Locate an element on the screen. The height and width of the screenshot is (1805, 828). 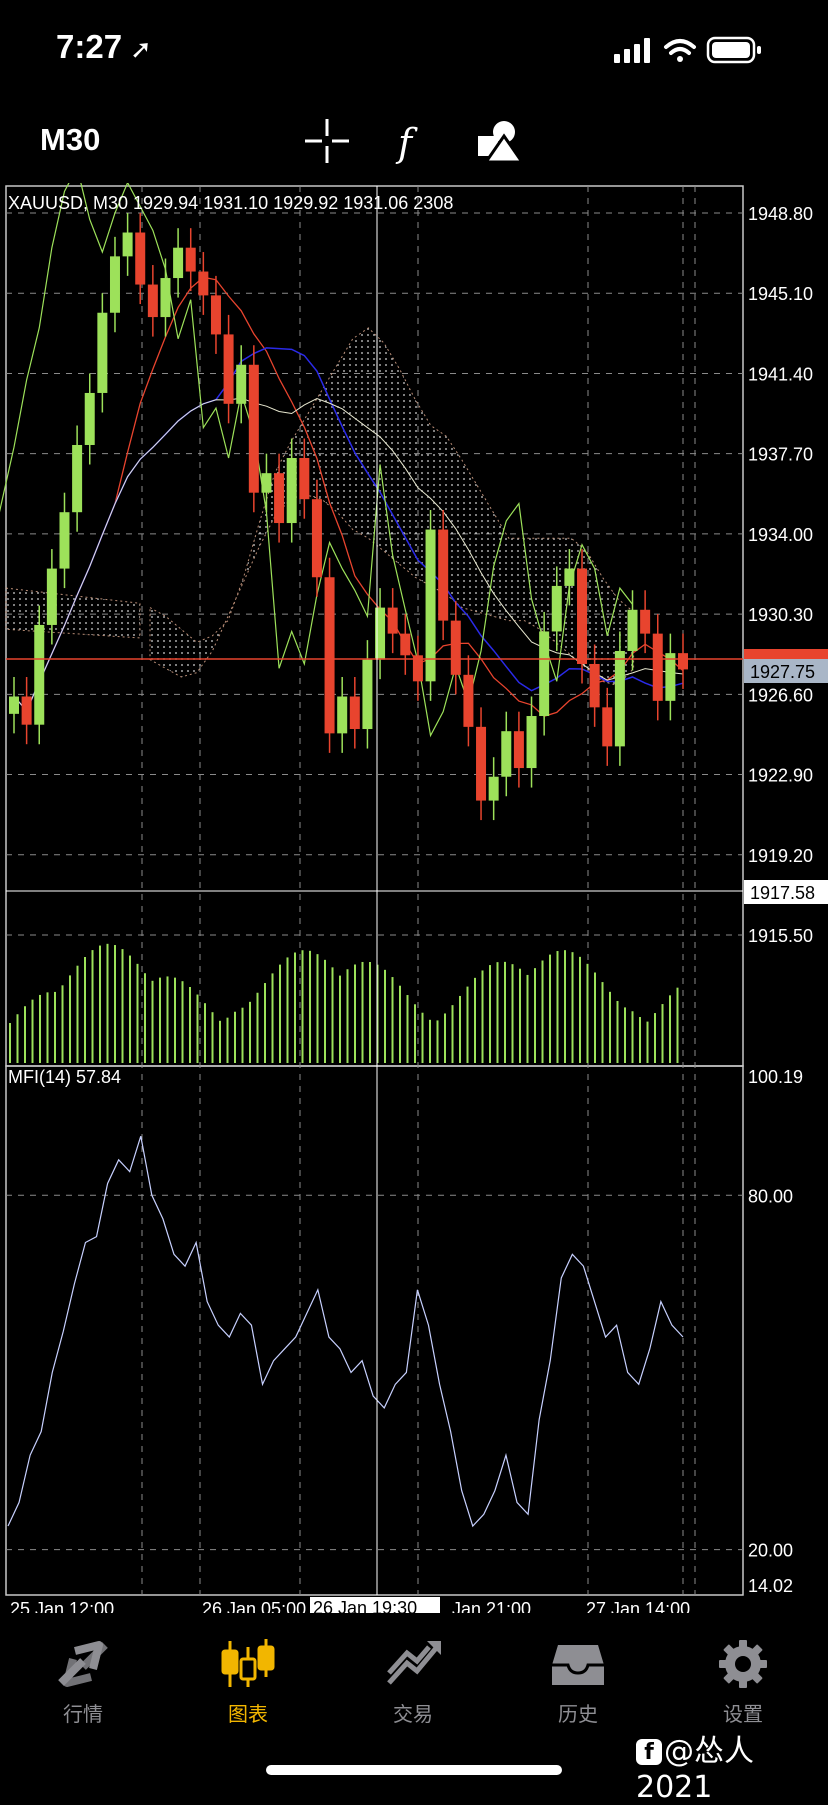
tab-chart: 图表 is located at coordinates (248, 1682).